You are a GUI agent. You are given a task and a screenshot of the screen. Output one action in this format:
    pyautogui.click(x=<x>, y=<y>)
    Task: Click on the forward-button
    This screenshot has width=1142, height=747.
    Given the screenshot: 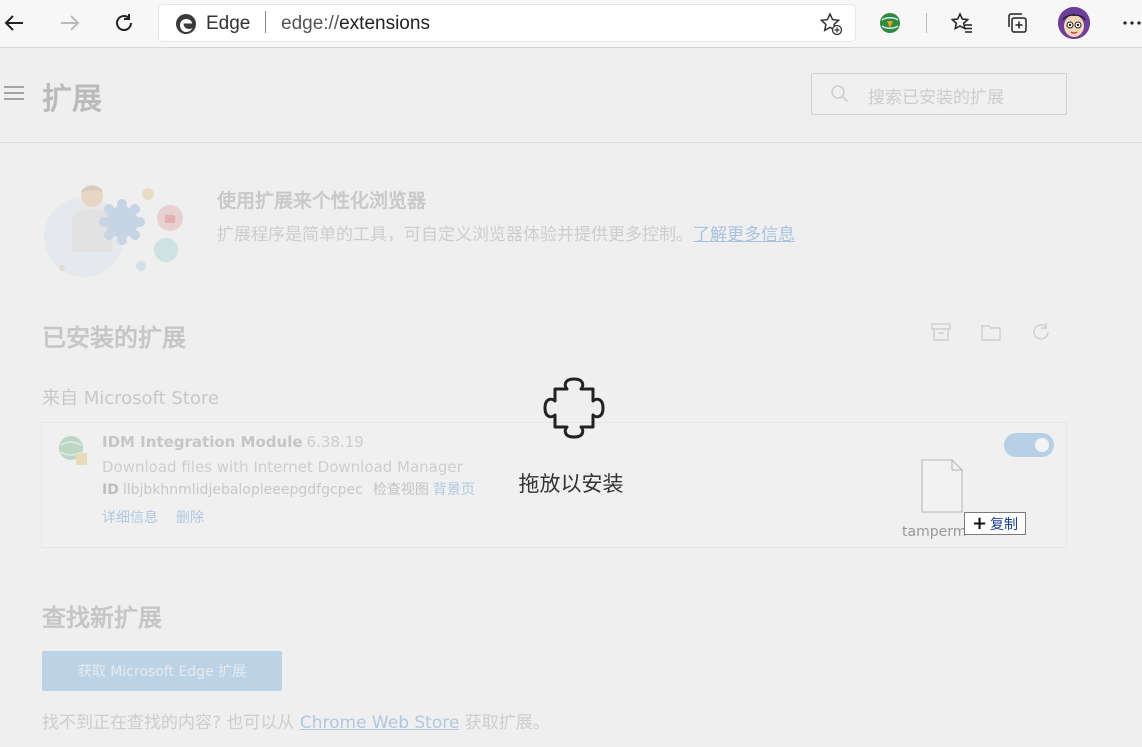 What is the action you would take?
    pyautogui.click(x=69, y=23)
    